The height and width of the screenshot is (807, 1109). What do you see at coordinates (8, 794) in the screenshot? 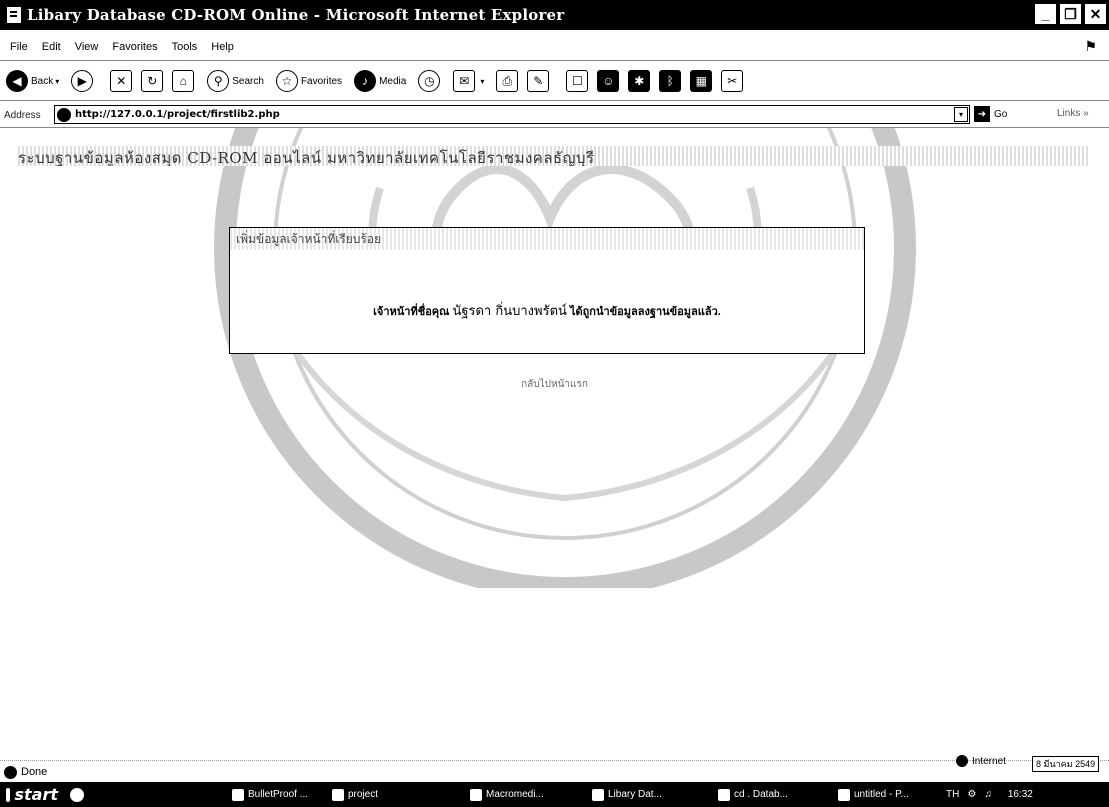
I see `windows-logo-icon` at bounding box center [8, 794].